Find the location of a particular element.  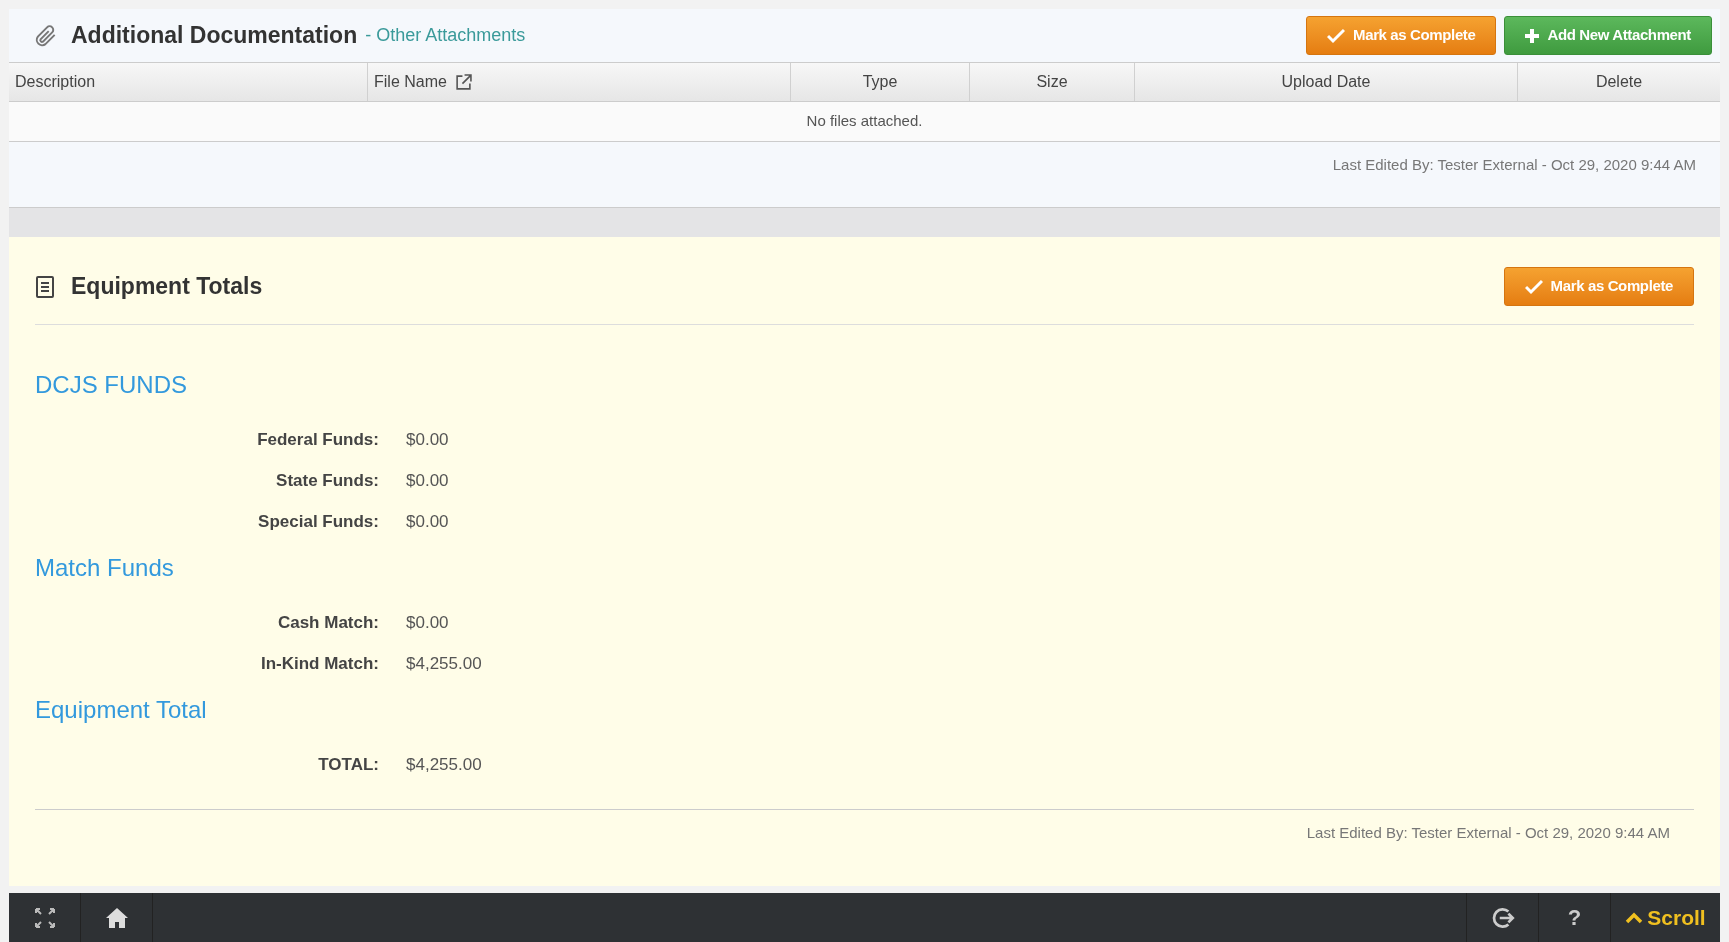

scroll-button: Scroll is located at coordinates (1665, 917).